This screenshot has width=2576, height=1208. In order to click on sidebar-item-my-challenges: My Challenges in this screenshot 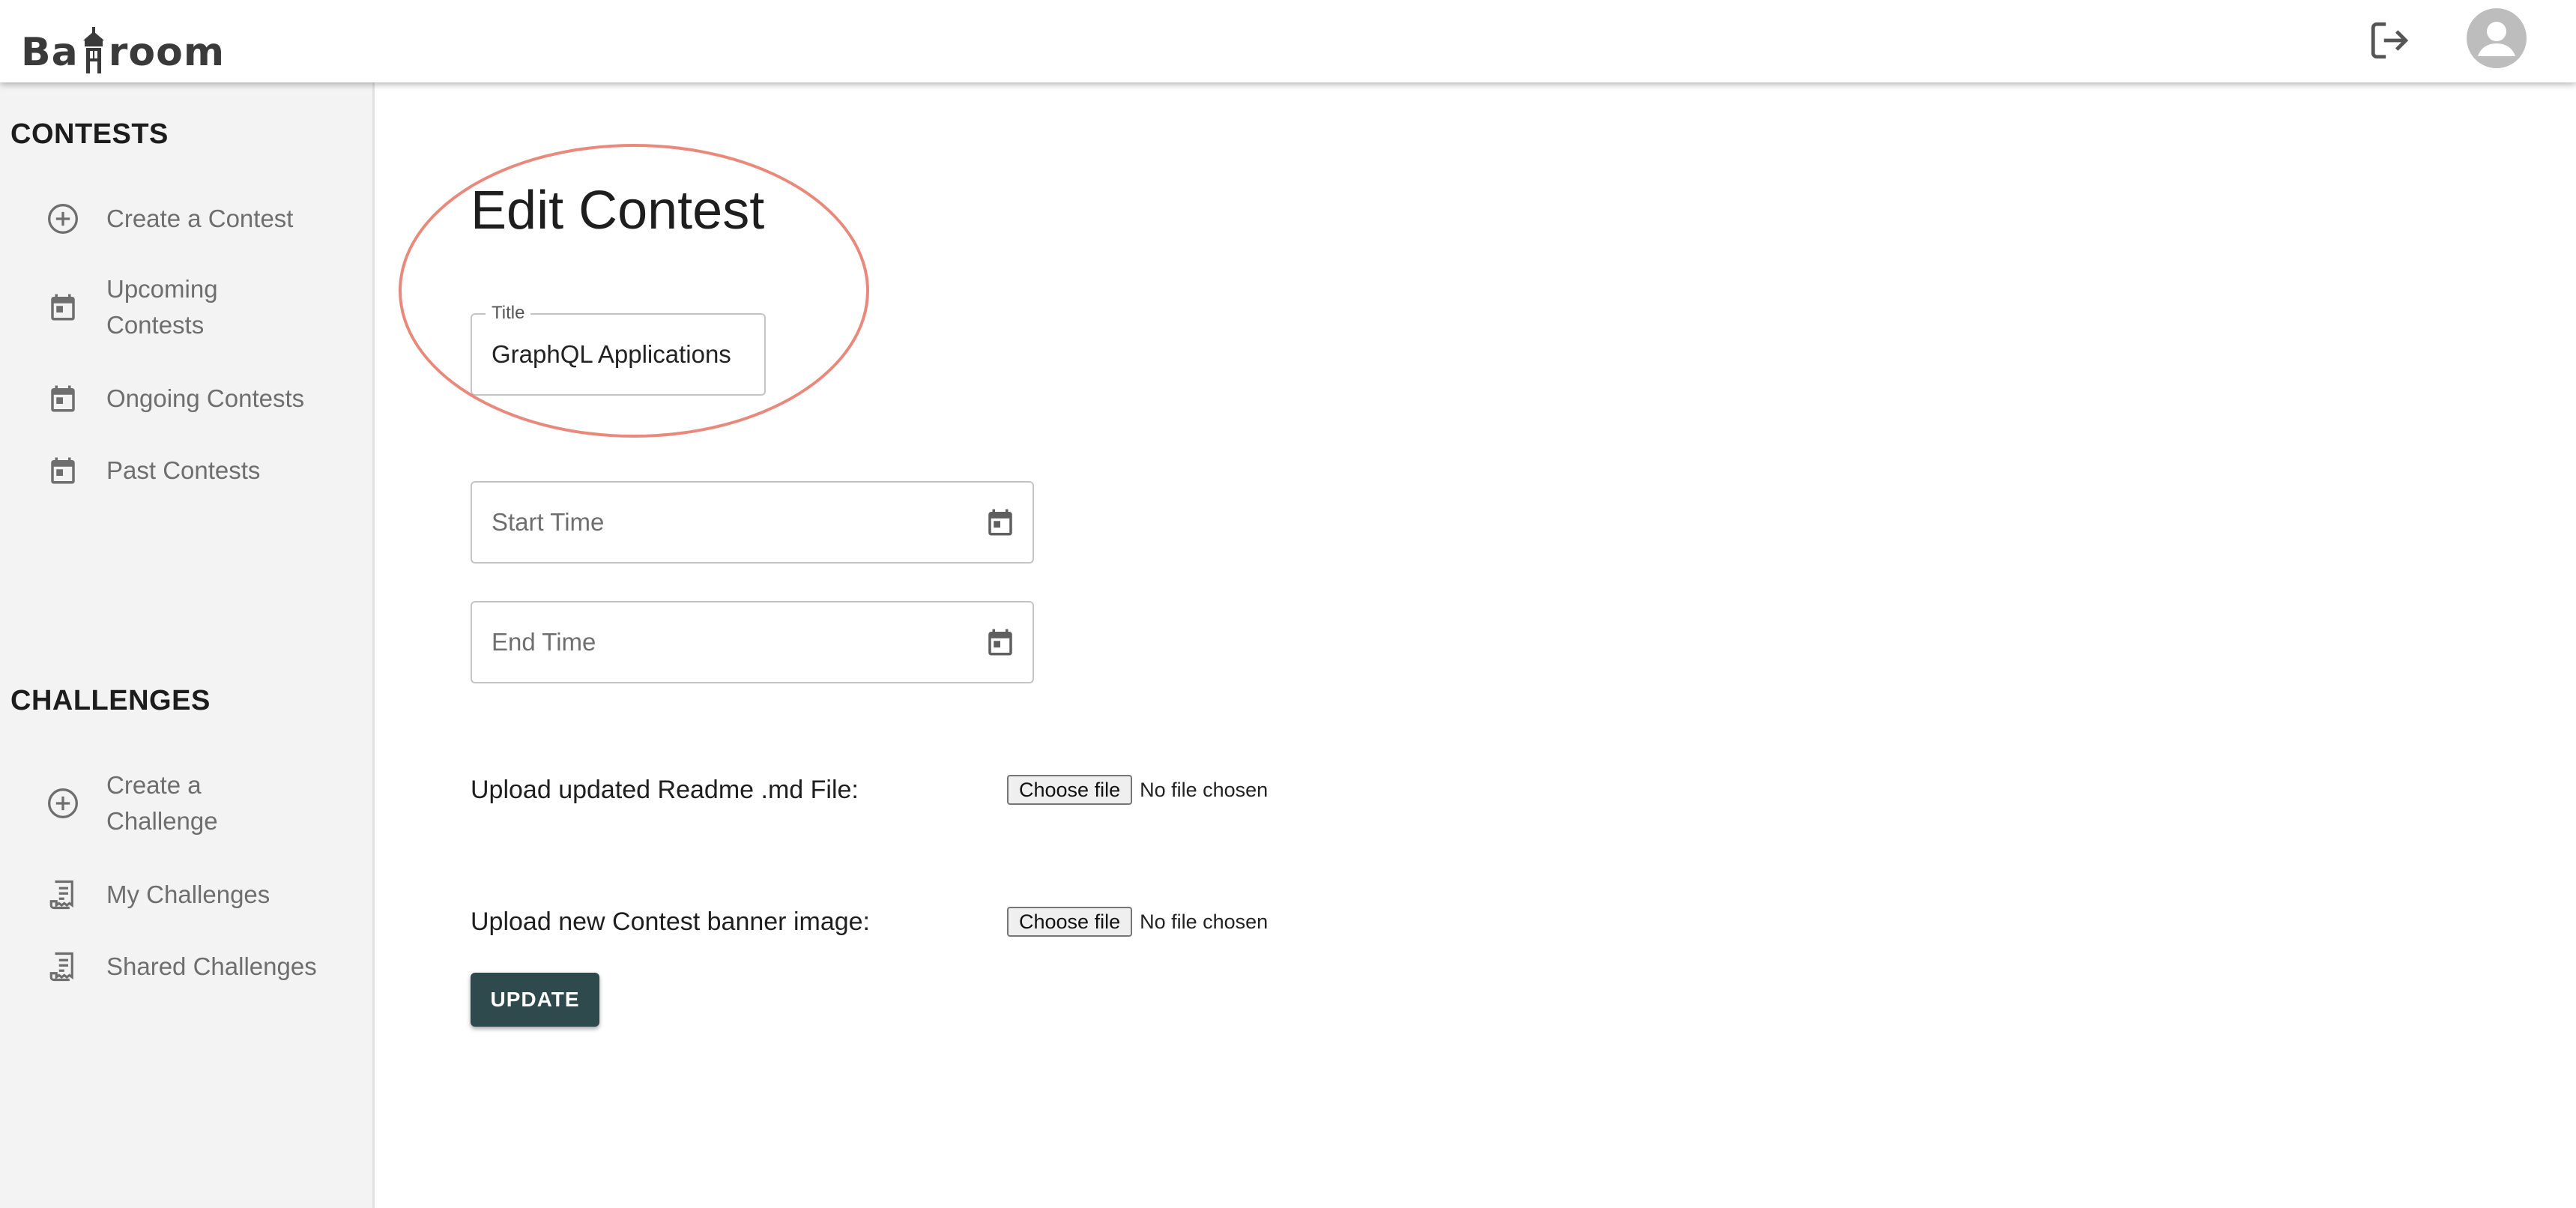, I will do `click(201, 894)`.